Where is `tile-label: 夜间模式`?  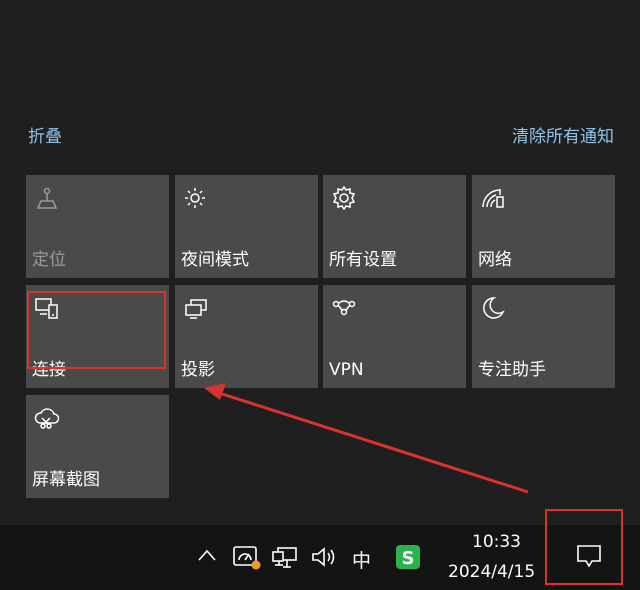
tile-label: 夜间模式 is located at coordinates (215, 260).